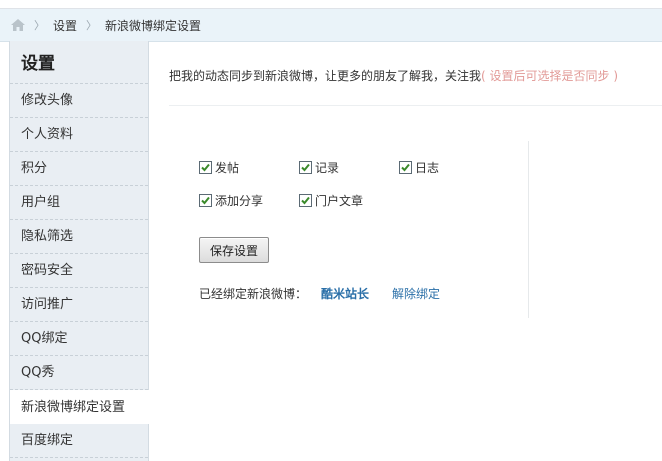 Image resolution: width=662 pixels, height=461 pixels. I want to click on option-record: 记录, so click(319, 167).